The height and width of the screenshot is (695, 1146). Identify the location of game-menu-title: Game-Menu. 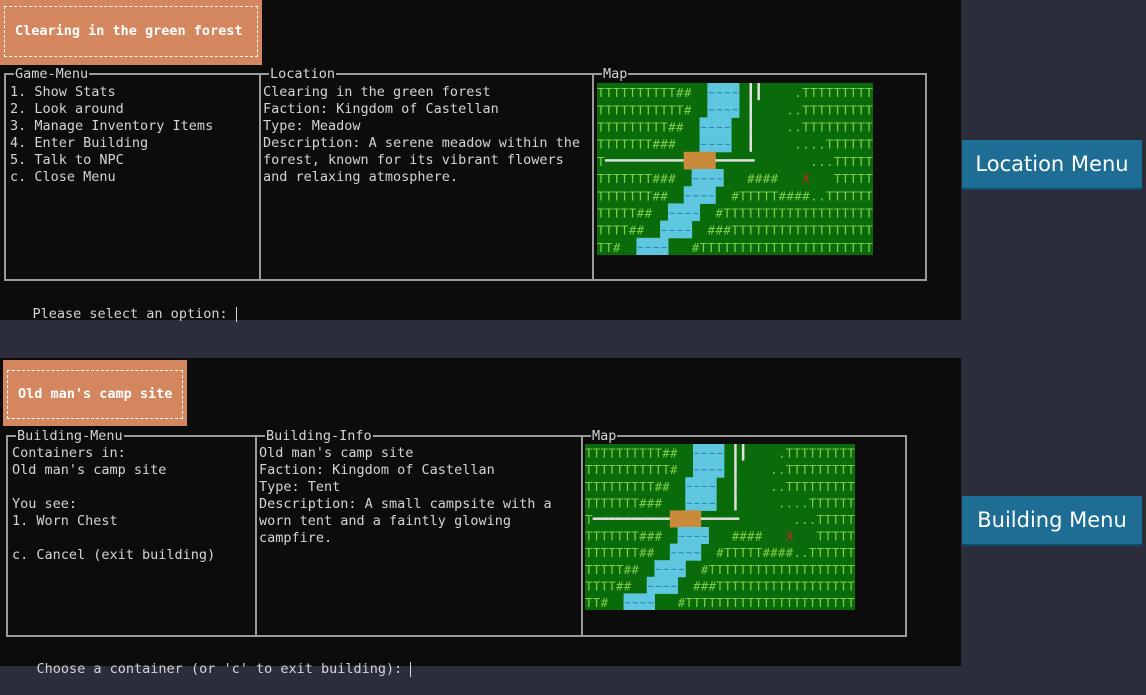
(52, 74).